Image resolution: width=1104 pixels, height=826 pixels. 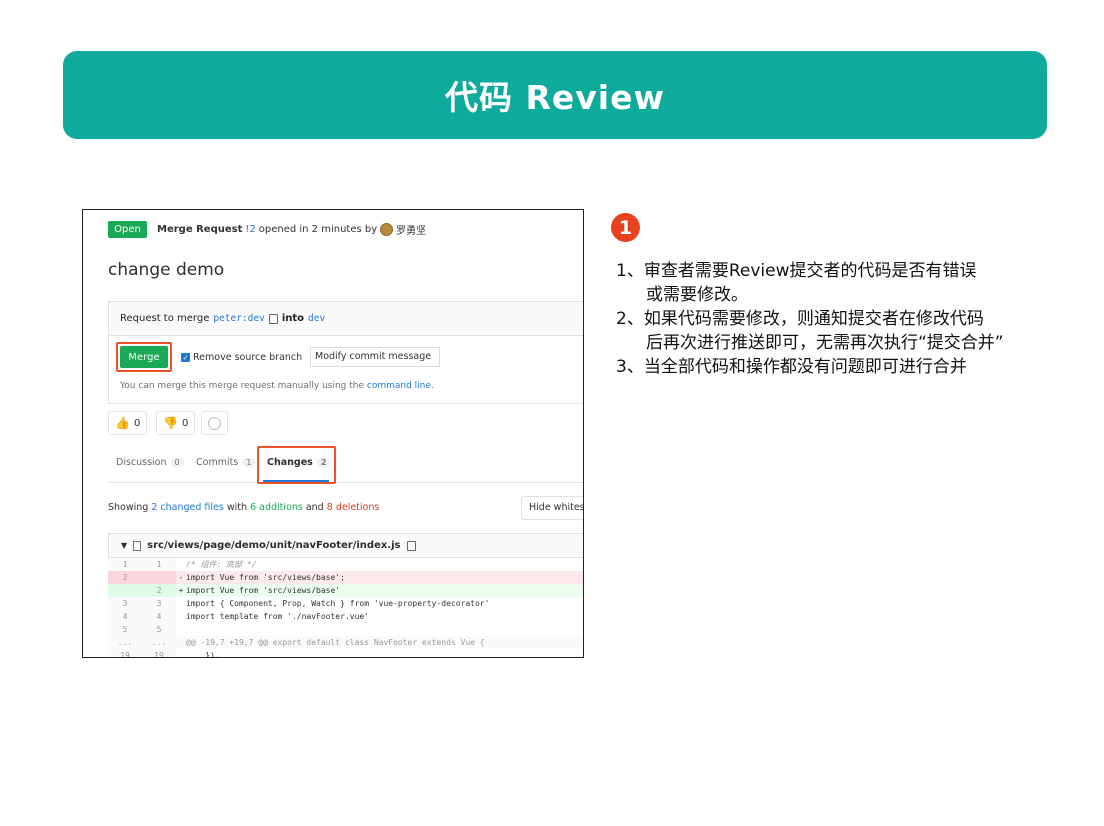 I want to click on author-name: 罗勇坚, so click(x=411, y=229).